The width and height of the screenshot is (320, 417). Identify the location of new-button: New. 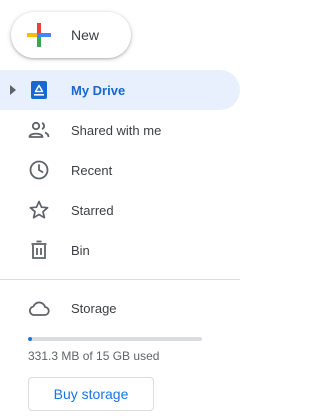
(71, 35).